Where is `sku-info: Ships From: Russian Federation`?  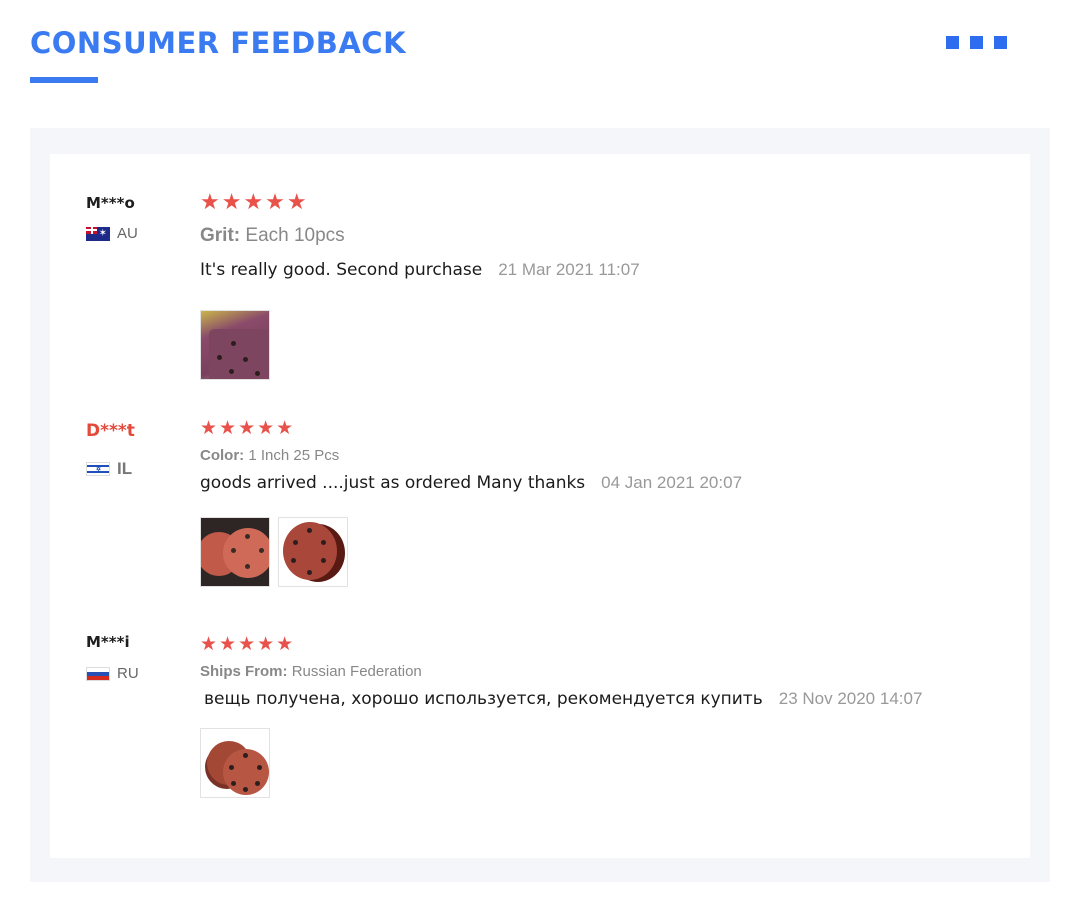 sku-info: Ships From: Russian Federation is located at coordinates (311, 671).